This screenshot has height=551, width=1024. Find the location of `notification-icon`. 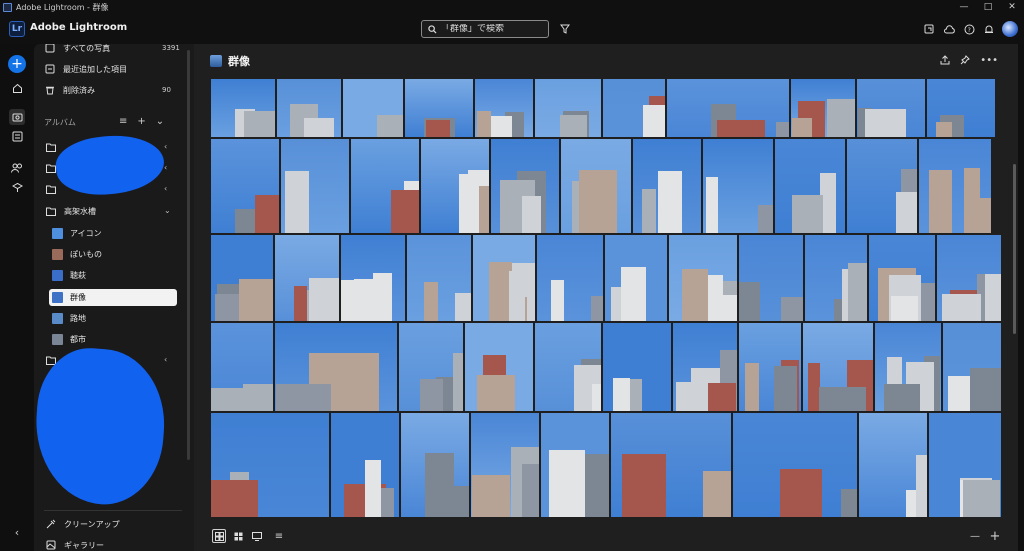

notification-icon is located at coordinates (989, 29).